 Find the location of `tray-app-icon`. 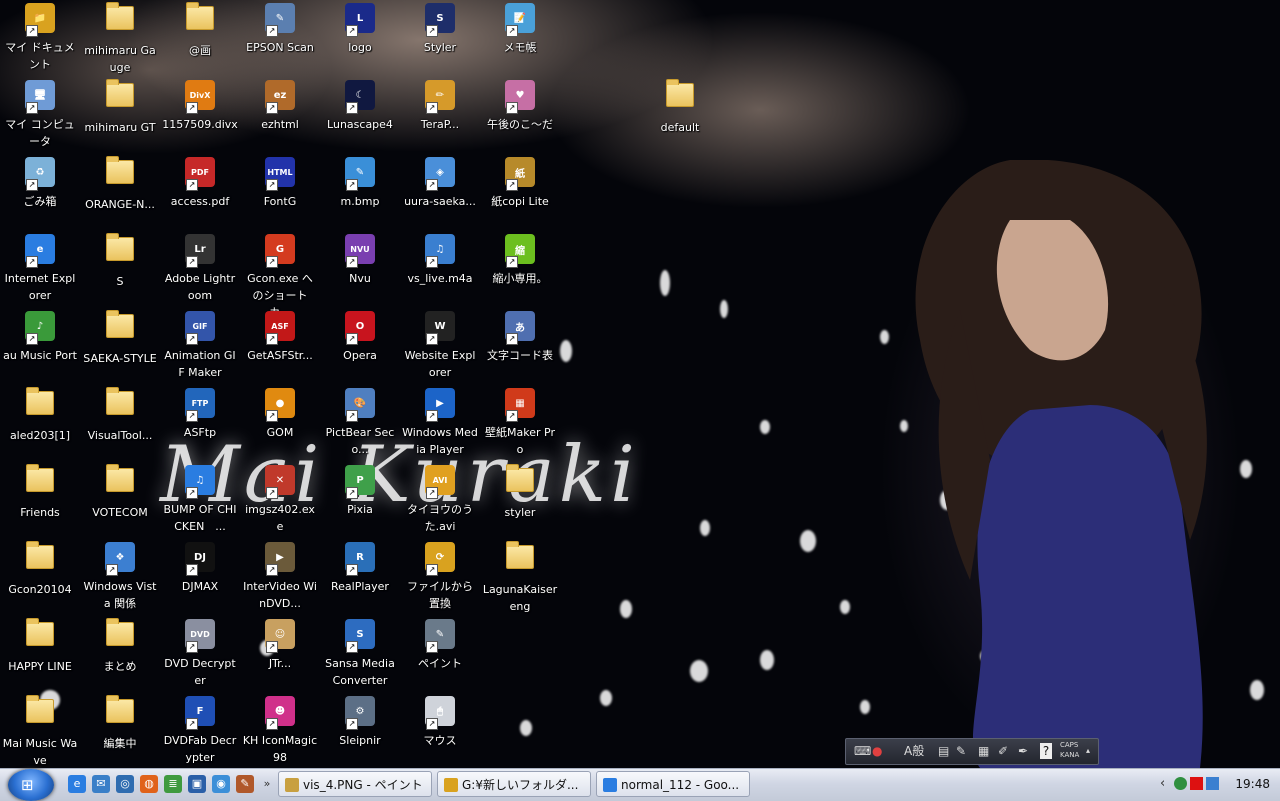

tray-app-icon is located at coordinates (1180, 783).